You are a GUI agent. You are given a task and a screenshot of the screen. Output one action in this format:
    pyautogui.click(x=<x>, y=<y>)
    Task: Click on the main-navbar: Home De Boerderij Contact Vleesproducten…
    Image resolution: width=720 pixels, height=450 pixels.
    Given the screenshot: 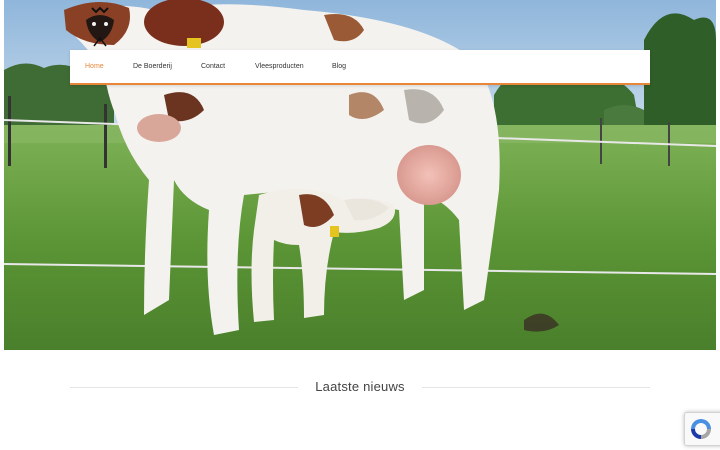 What is the action you would take?
    pyautogui.click(x=360, y=67)
    